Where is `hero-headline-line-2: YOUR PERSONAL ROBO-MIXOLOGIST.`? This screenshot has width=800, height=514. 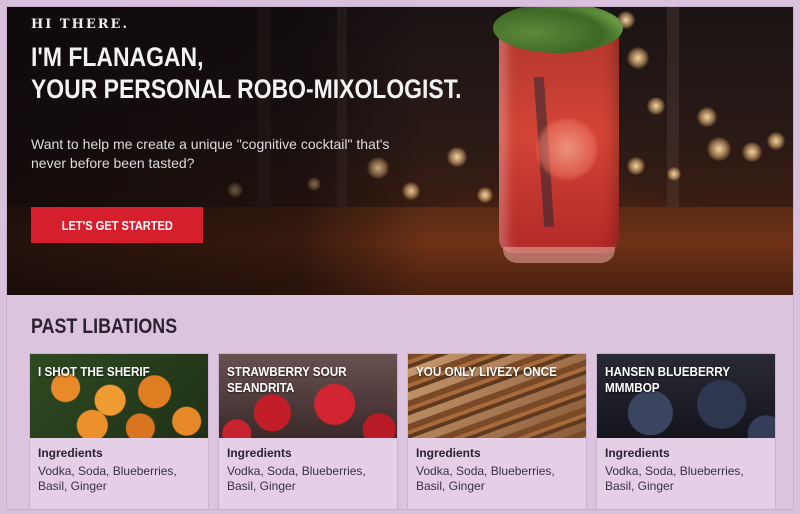
hero-headline-line-2: YOUR PERSONAL ROBO-MIXOLOGIST. is located at coordinates (246, 89).